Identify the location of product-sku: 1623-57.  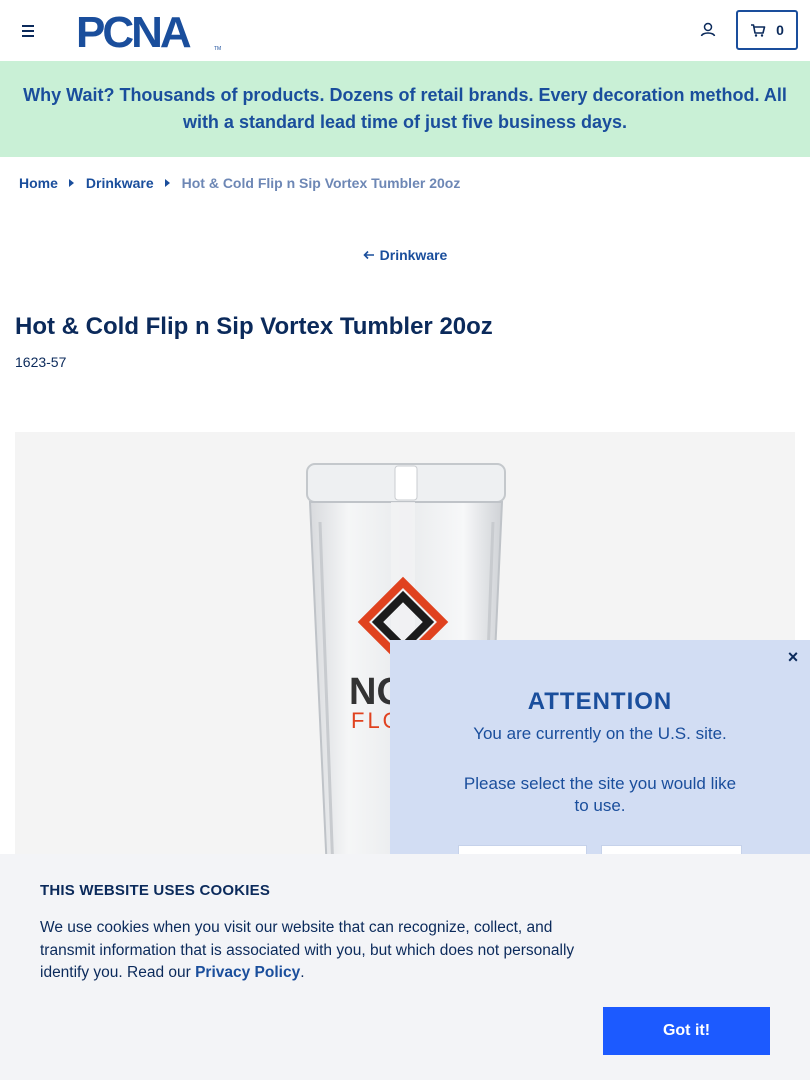
(41, 362).